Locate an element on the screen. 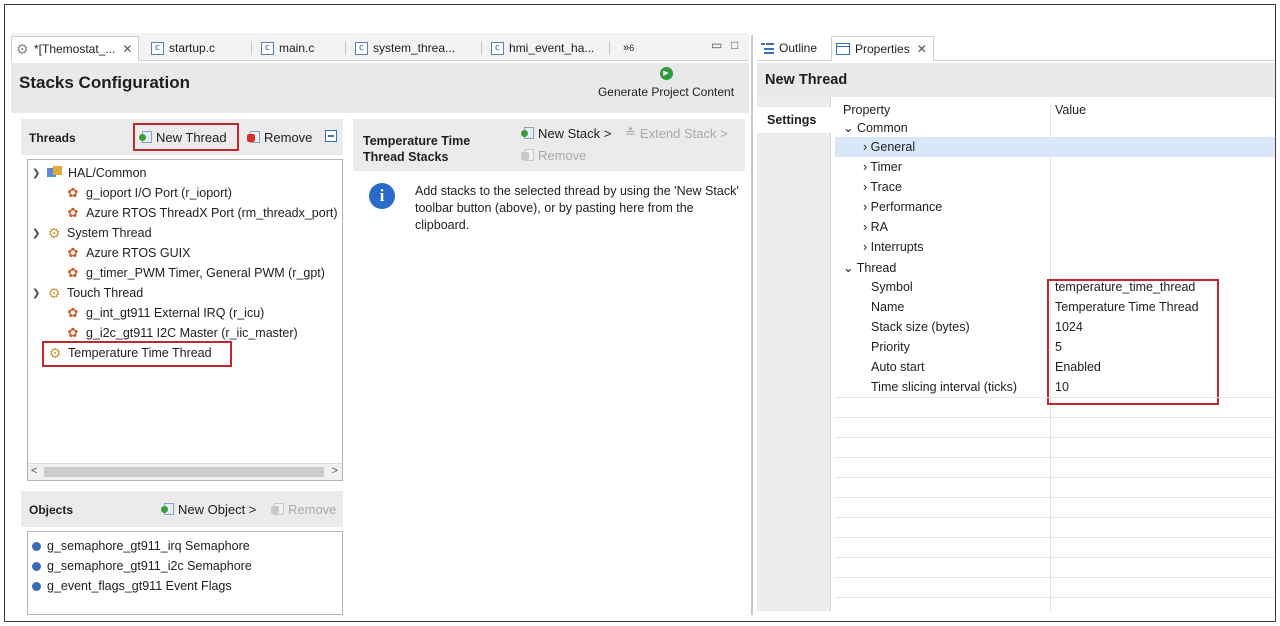 This screenshot has height=626, width=1280. tree-item-system-thread: ❯ ⚙ System Thread is located at coordinates (92, 233).